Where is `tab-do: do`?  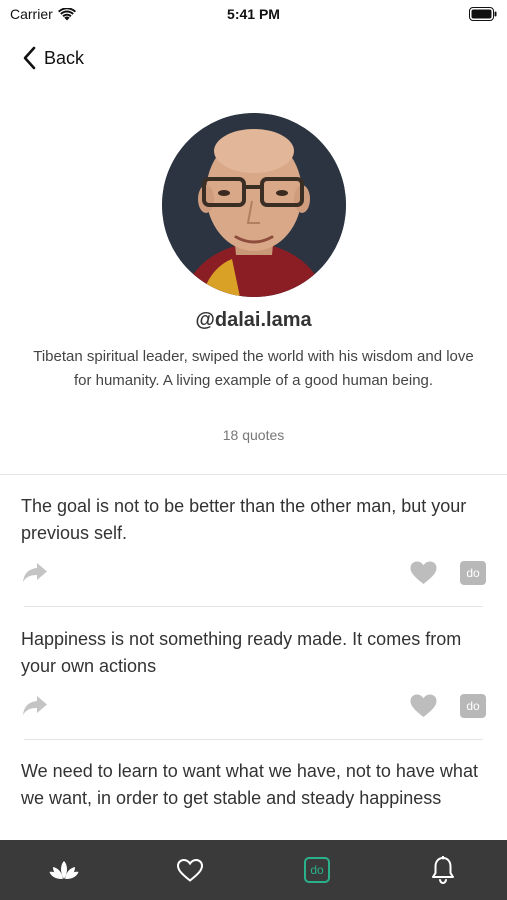
tab-do: do is located at coordinates (317, 870).